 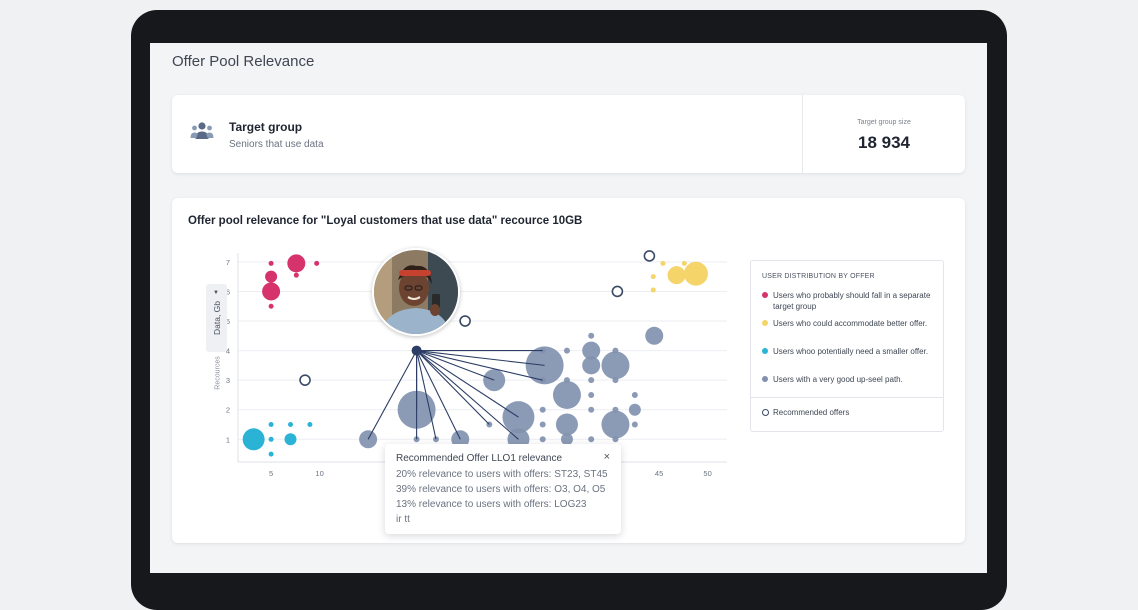 I want to click on x-tick-label: 10, so click(x=319, y=473).